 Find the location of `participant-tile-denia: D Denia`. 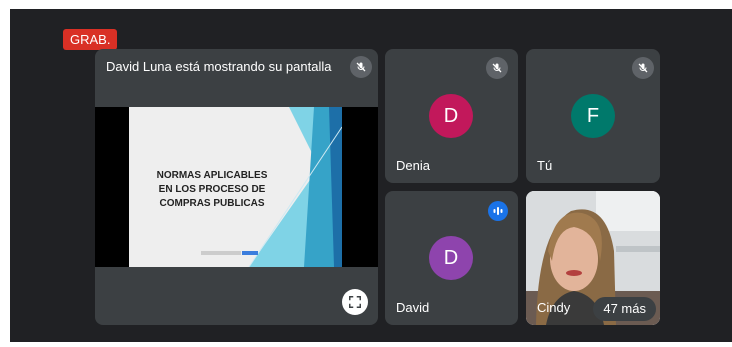

participant-tile-denia: D Denia is located at coordinates (451, 116).